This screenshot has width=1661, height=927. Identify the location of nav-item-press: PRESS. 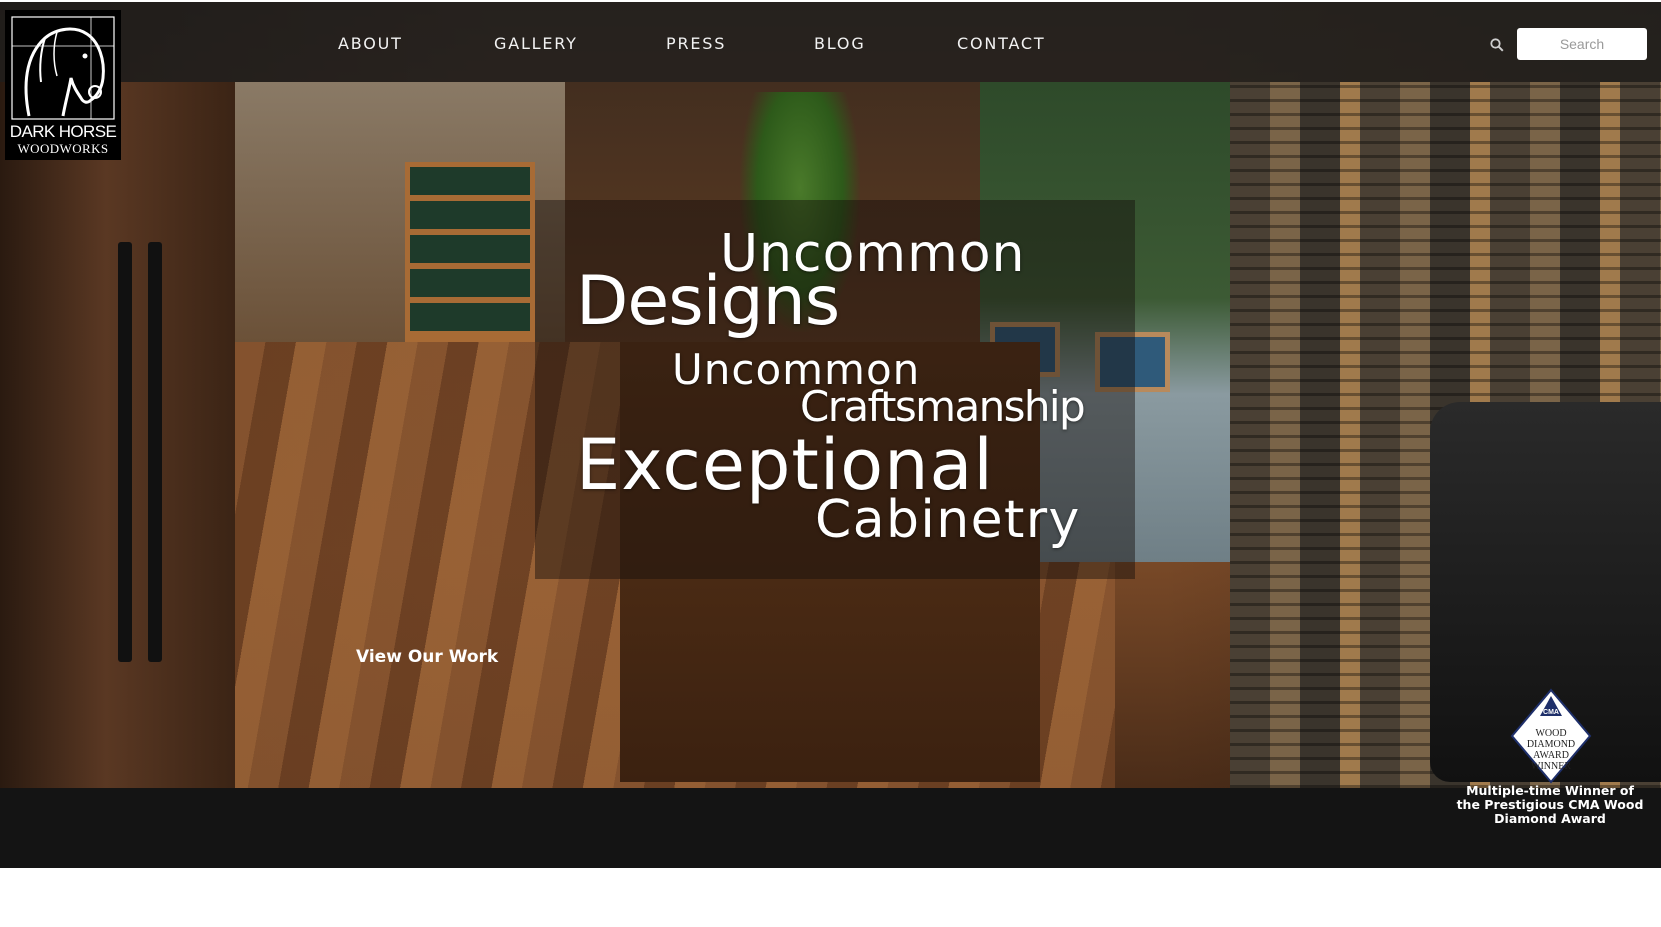
(696, 43).